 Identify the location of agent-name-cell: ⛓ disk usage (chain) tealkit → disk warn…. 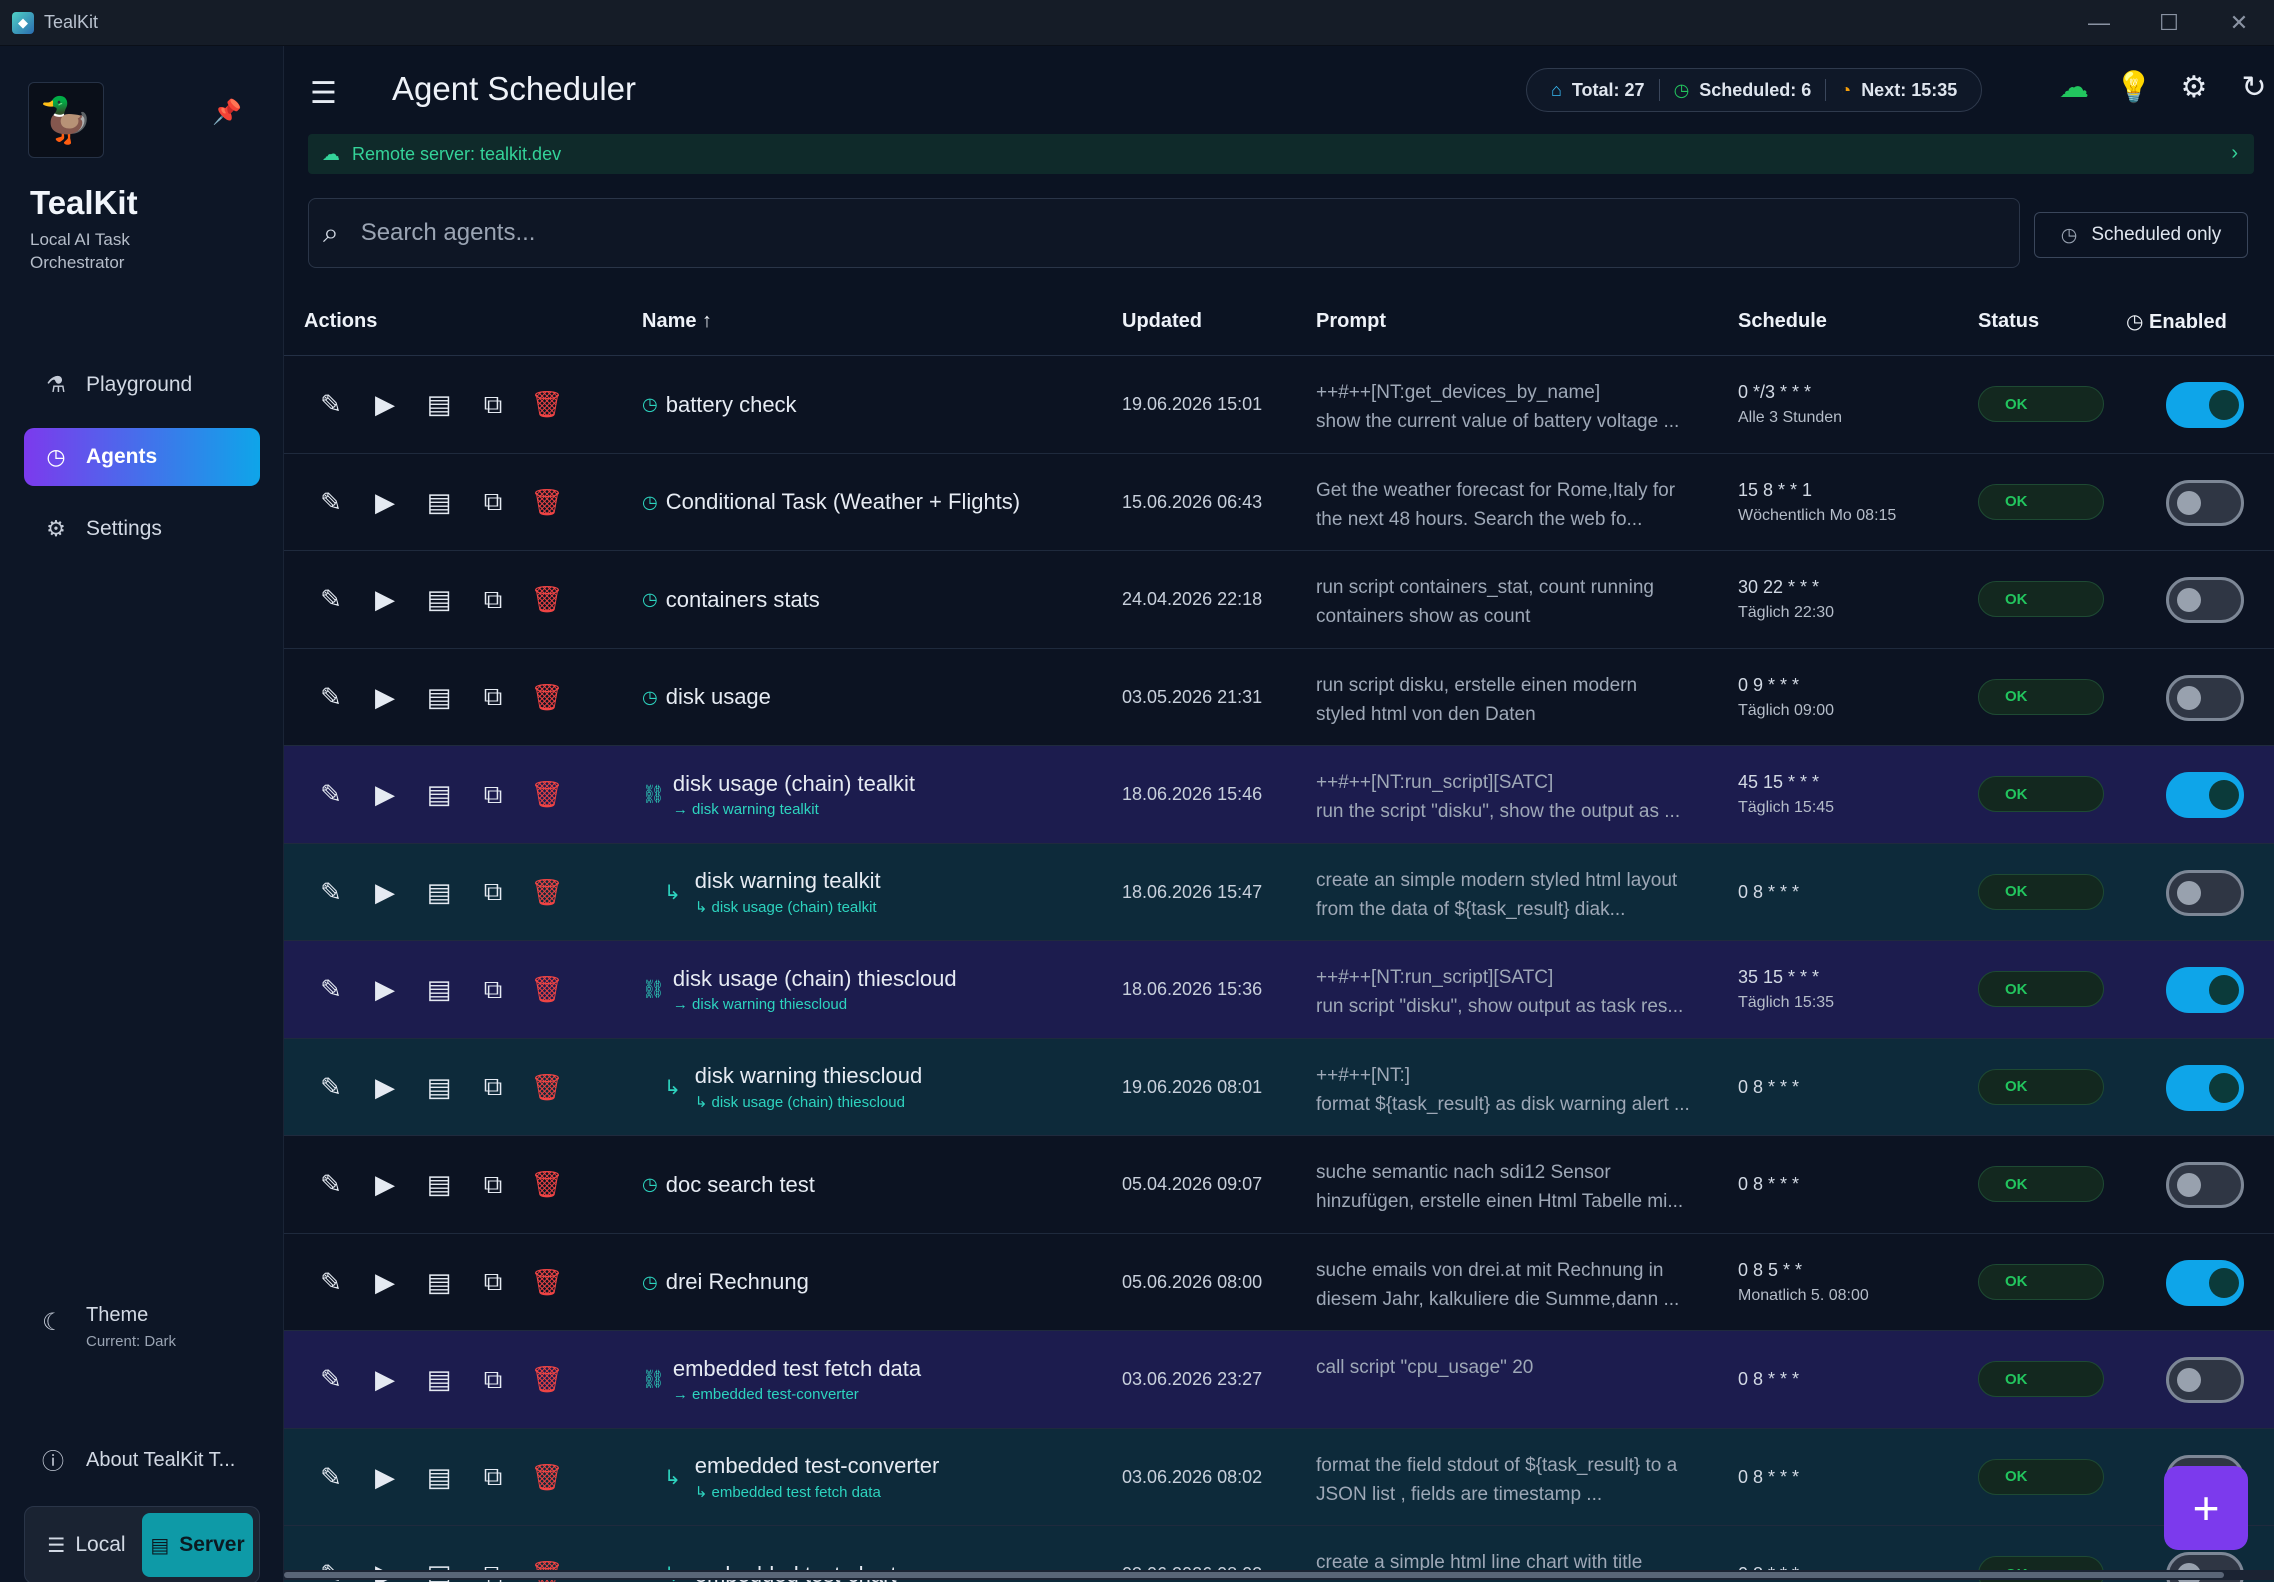
(778, 794).